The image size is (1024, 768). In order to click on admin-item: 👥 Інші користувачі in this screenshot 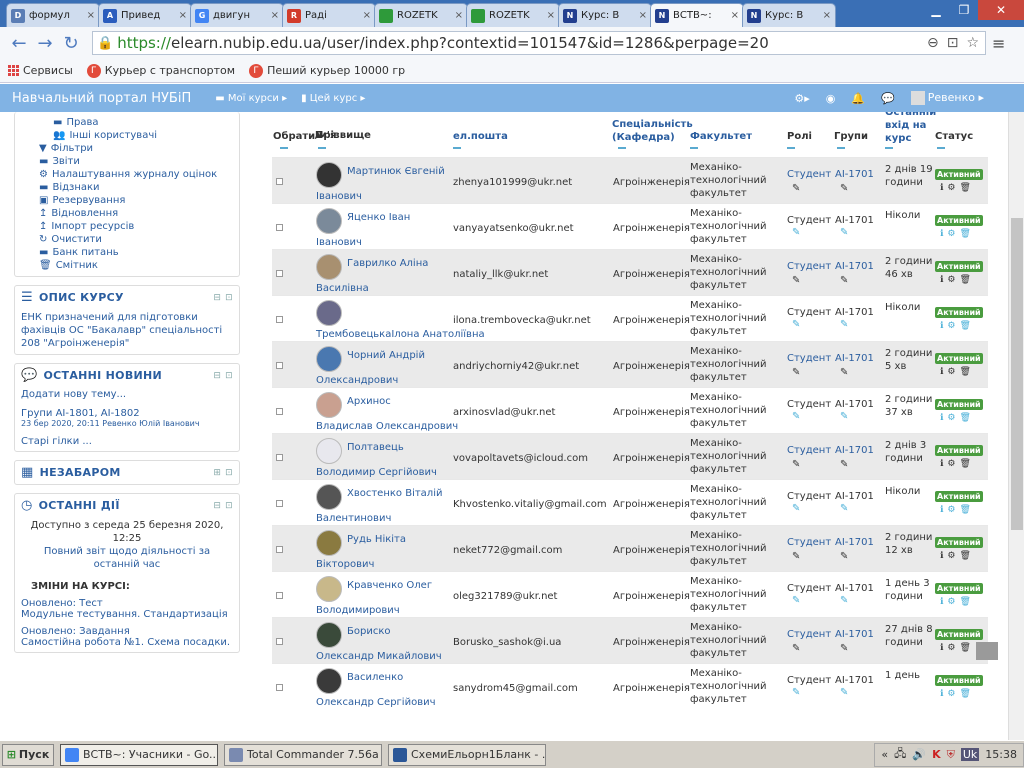, I will do `click(127, 135)`.